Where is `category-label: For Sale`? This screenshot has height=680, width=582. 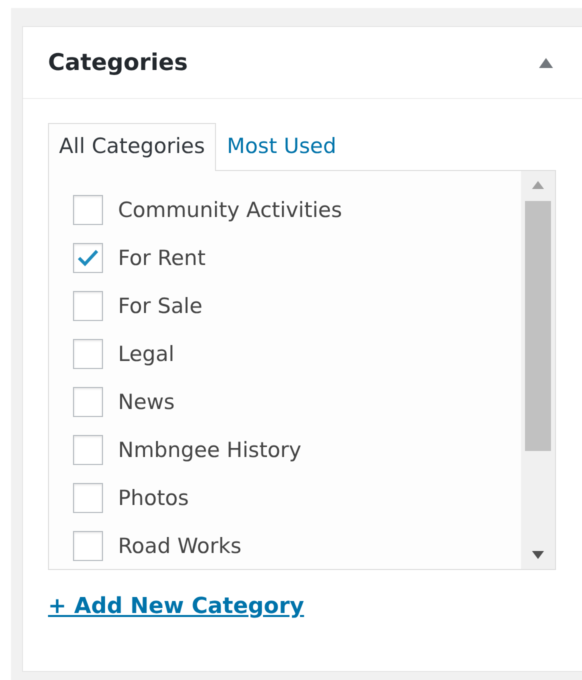 category-label: For Sale is located at coordinates (160, 306).